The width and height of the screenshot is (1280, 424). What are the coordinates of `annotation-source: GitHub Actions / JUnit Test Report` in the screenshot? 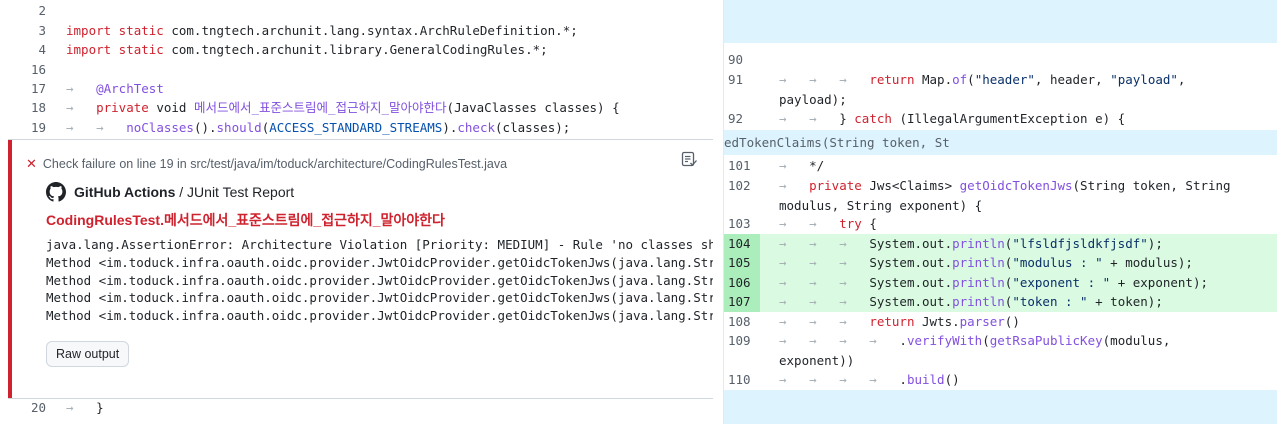 It's located at (170, 192).